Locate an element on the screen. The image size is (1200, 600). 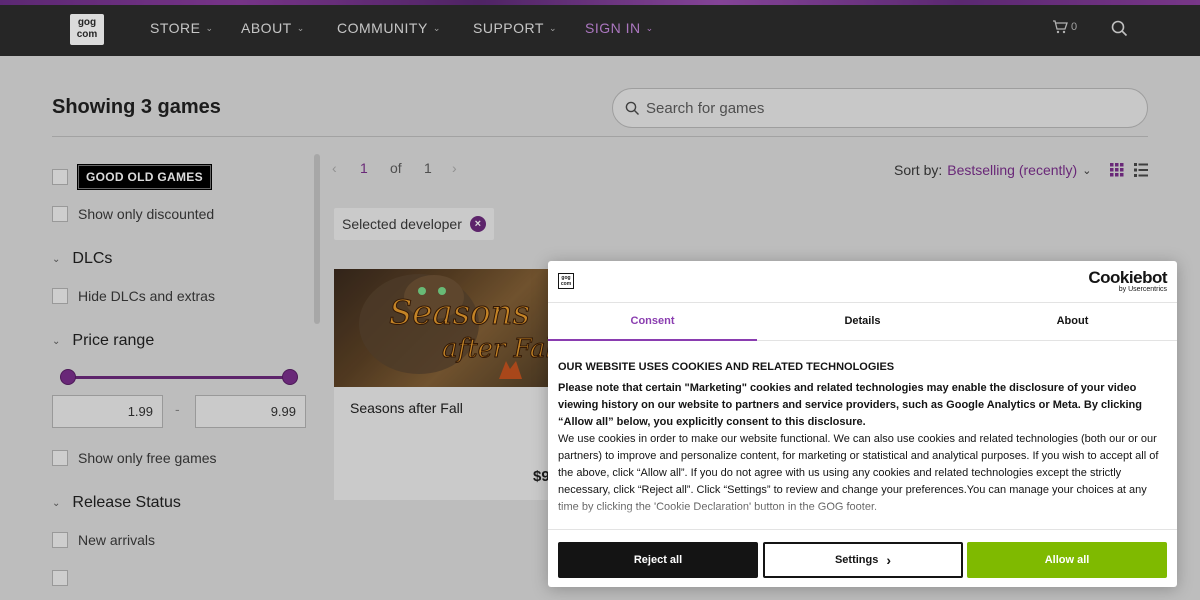
gog-logo-line2: com is located at coordinates (87, 34).